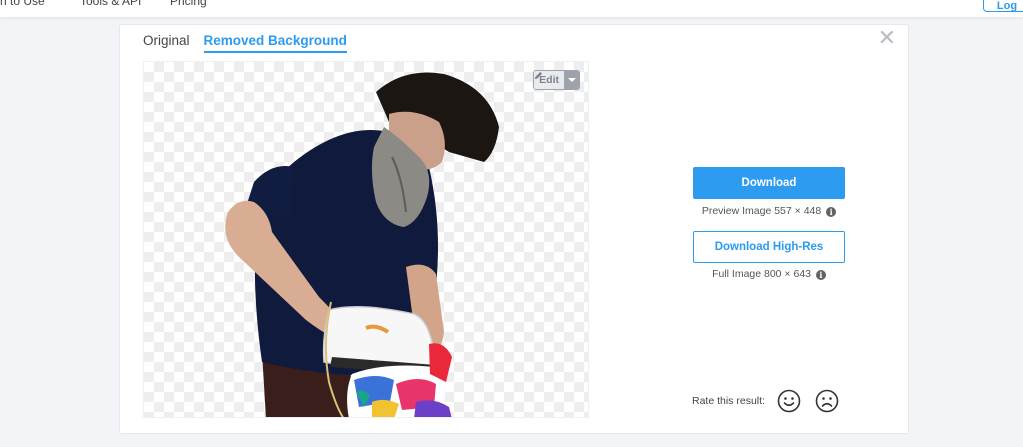 The height and width of the screenshot is (447, 1023). I want to click on frown-icon, so click(827, 401).